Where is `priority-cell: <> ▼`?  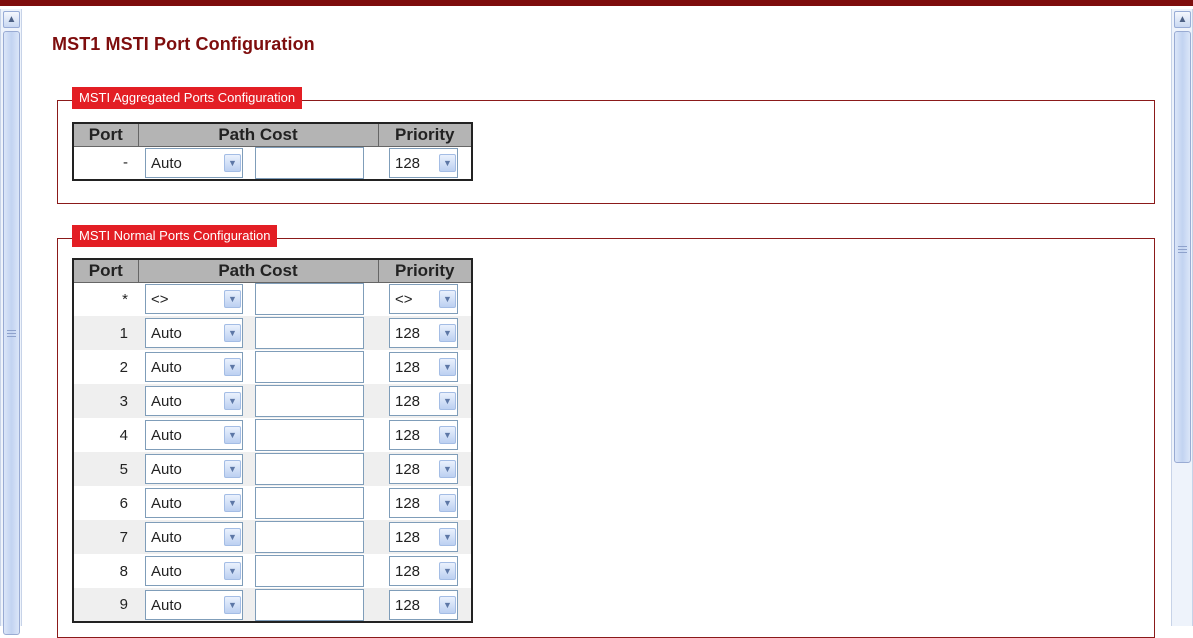 priority-cell: <> ▼ is located at coordinates (425, 299).